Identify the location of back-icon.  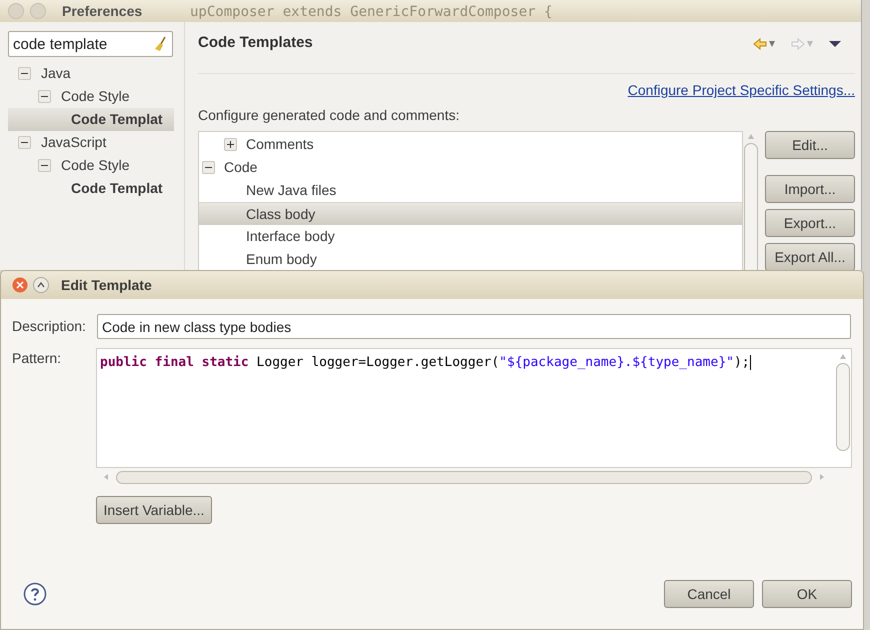
(765, 44).